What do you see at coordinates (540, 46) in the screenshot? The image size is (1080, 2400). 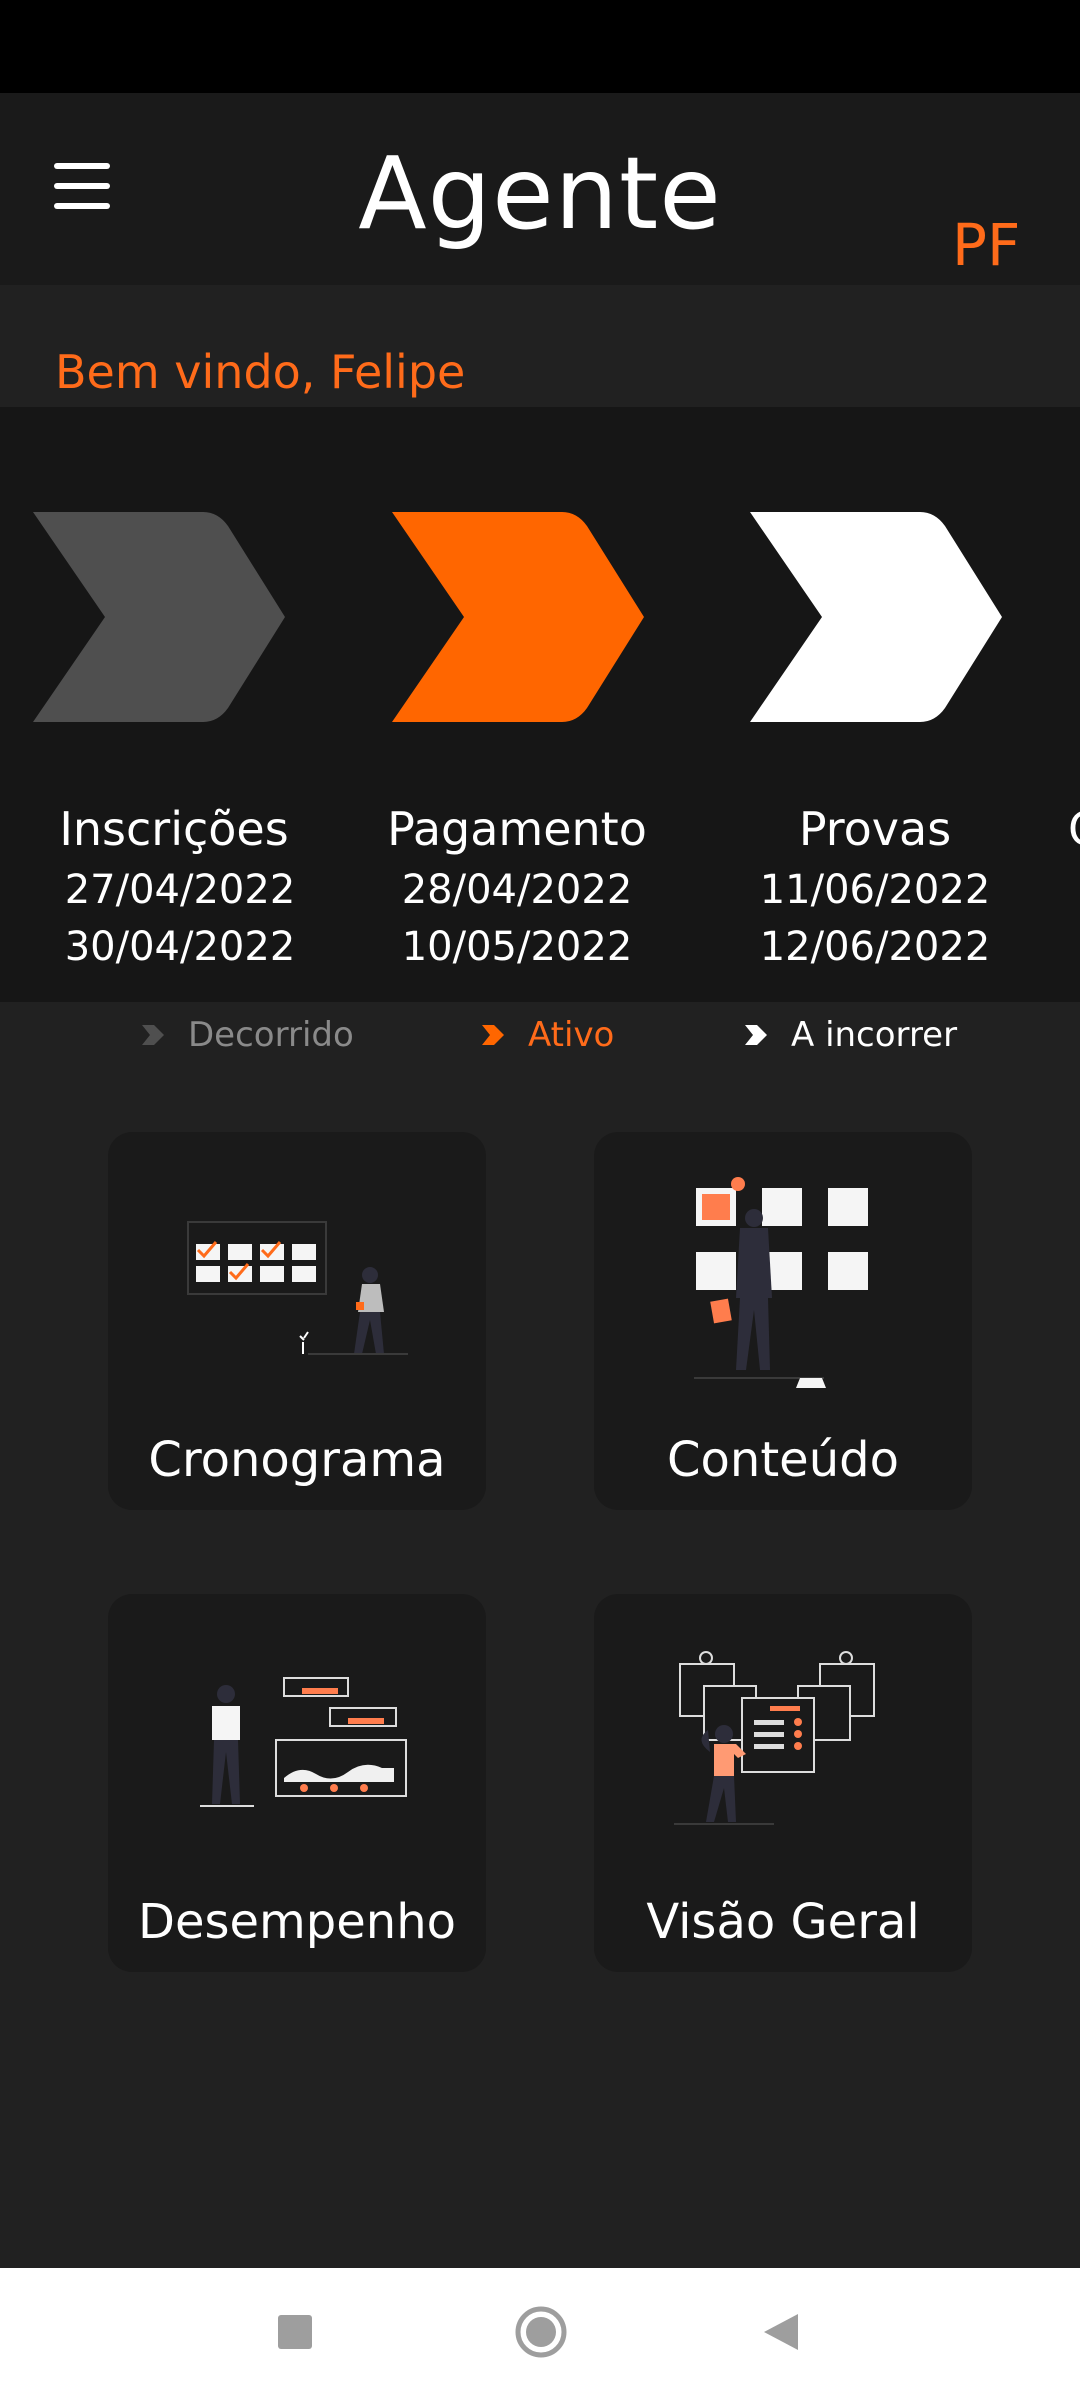 I see `status-bar` at bounding box center [540, 46].